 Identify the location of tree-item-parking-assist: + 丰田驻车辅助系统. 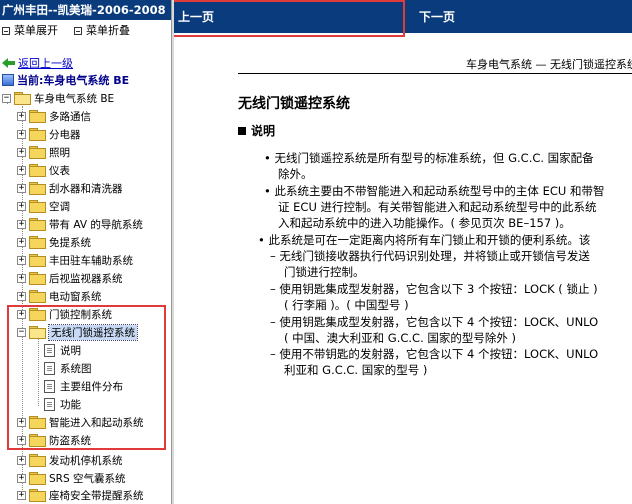
(75, 260).